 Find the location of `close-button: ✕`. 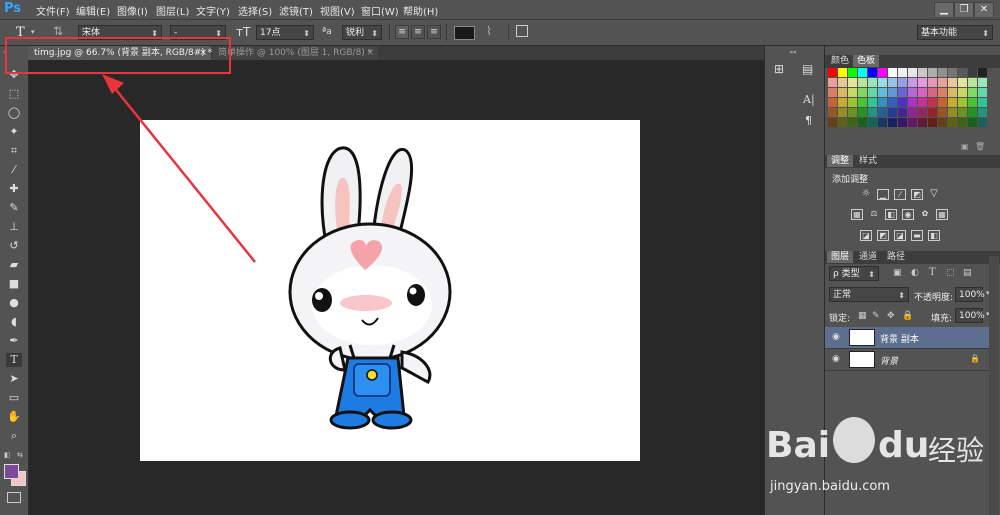

close-button: ✕ is located at coordinates (984, 10).